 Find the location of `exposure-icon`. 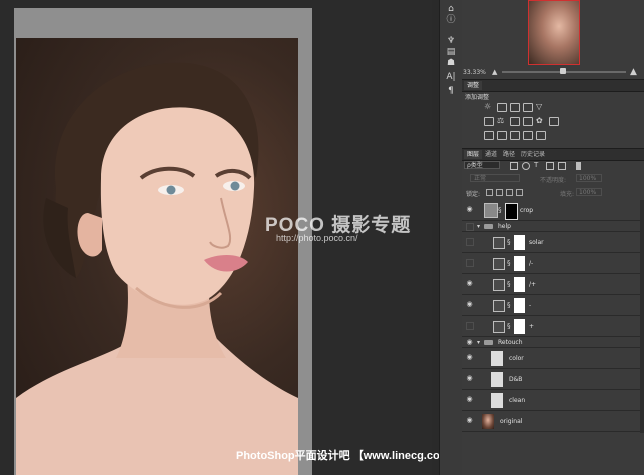

exposure-icon is located at coordinates (528, 107).